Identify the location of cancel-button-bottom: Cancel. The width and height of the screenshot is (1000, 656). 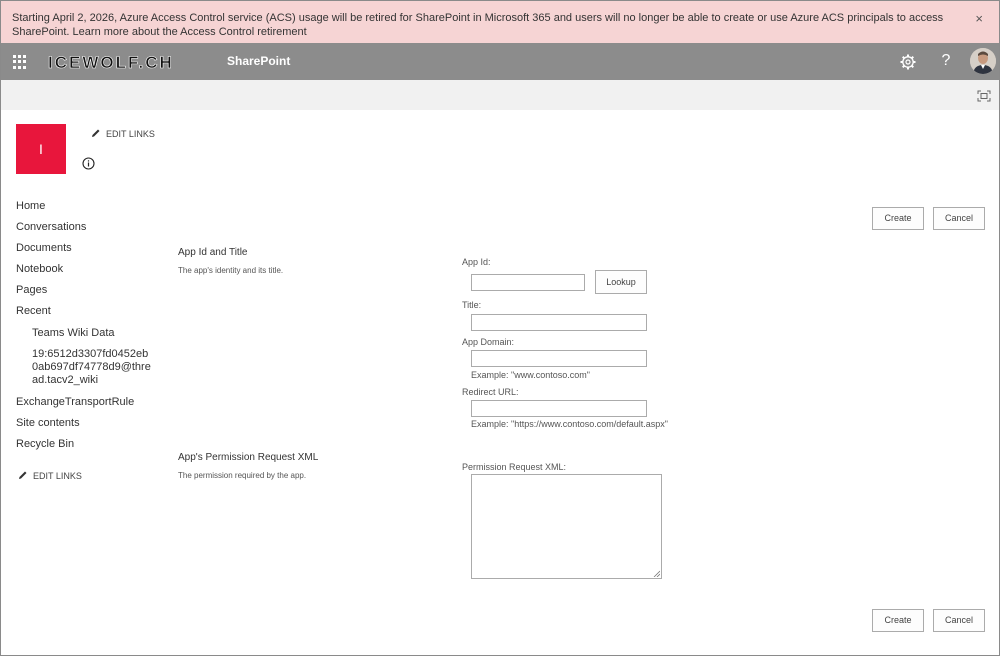
(959, 620).